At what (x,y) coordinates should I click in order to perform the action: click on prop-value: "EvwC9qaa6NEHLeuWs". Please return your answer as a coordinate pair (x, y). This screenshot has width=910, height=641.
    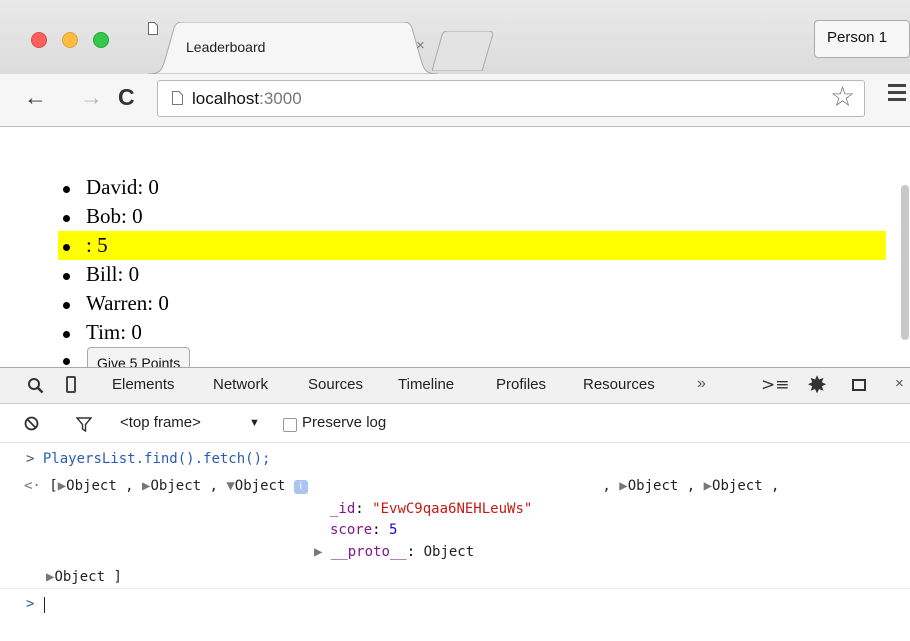
    Looking at the image, I should click on (452, 509).